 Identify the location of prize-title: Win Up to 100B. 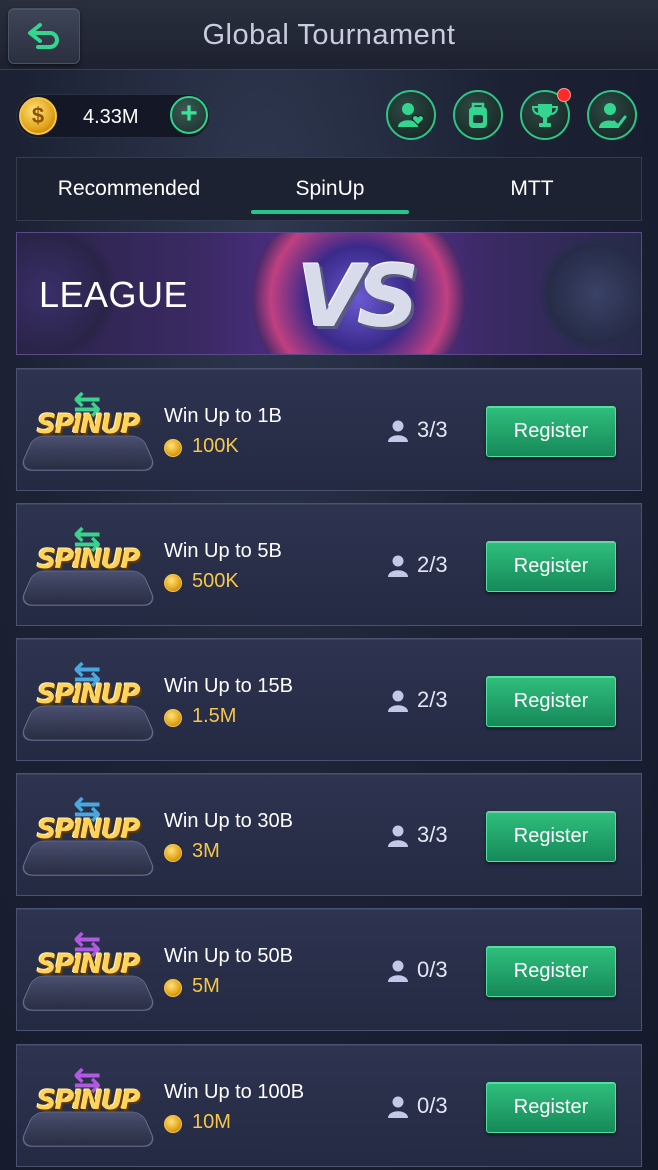
(234, 1092).